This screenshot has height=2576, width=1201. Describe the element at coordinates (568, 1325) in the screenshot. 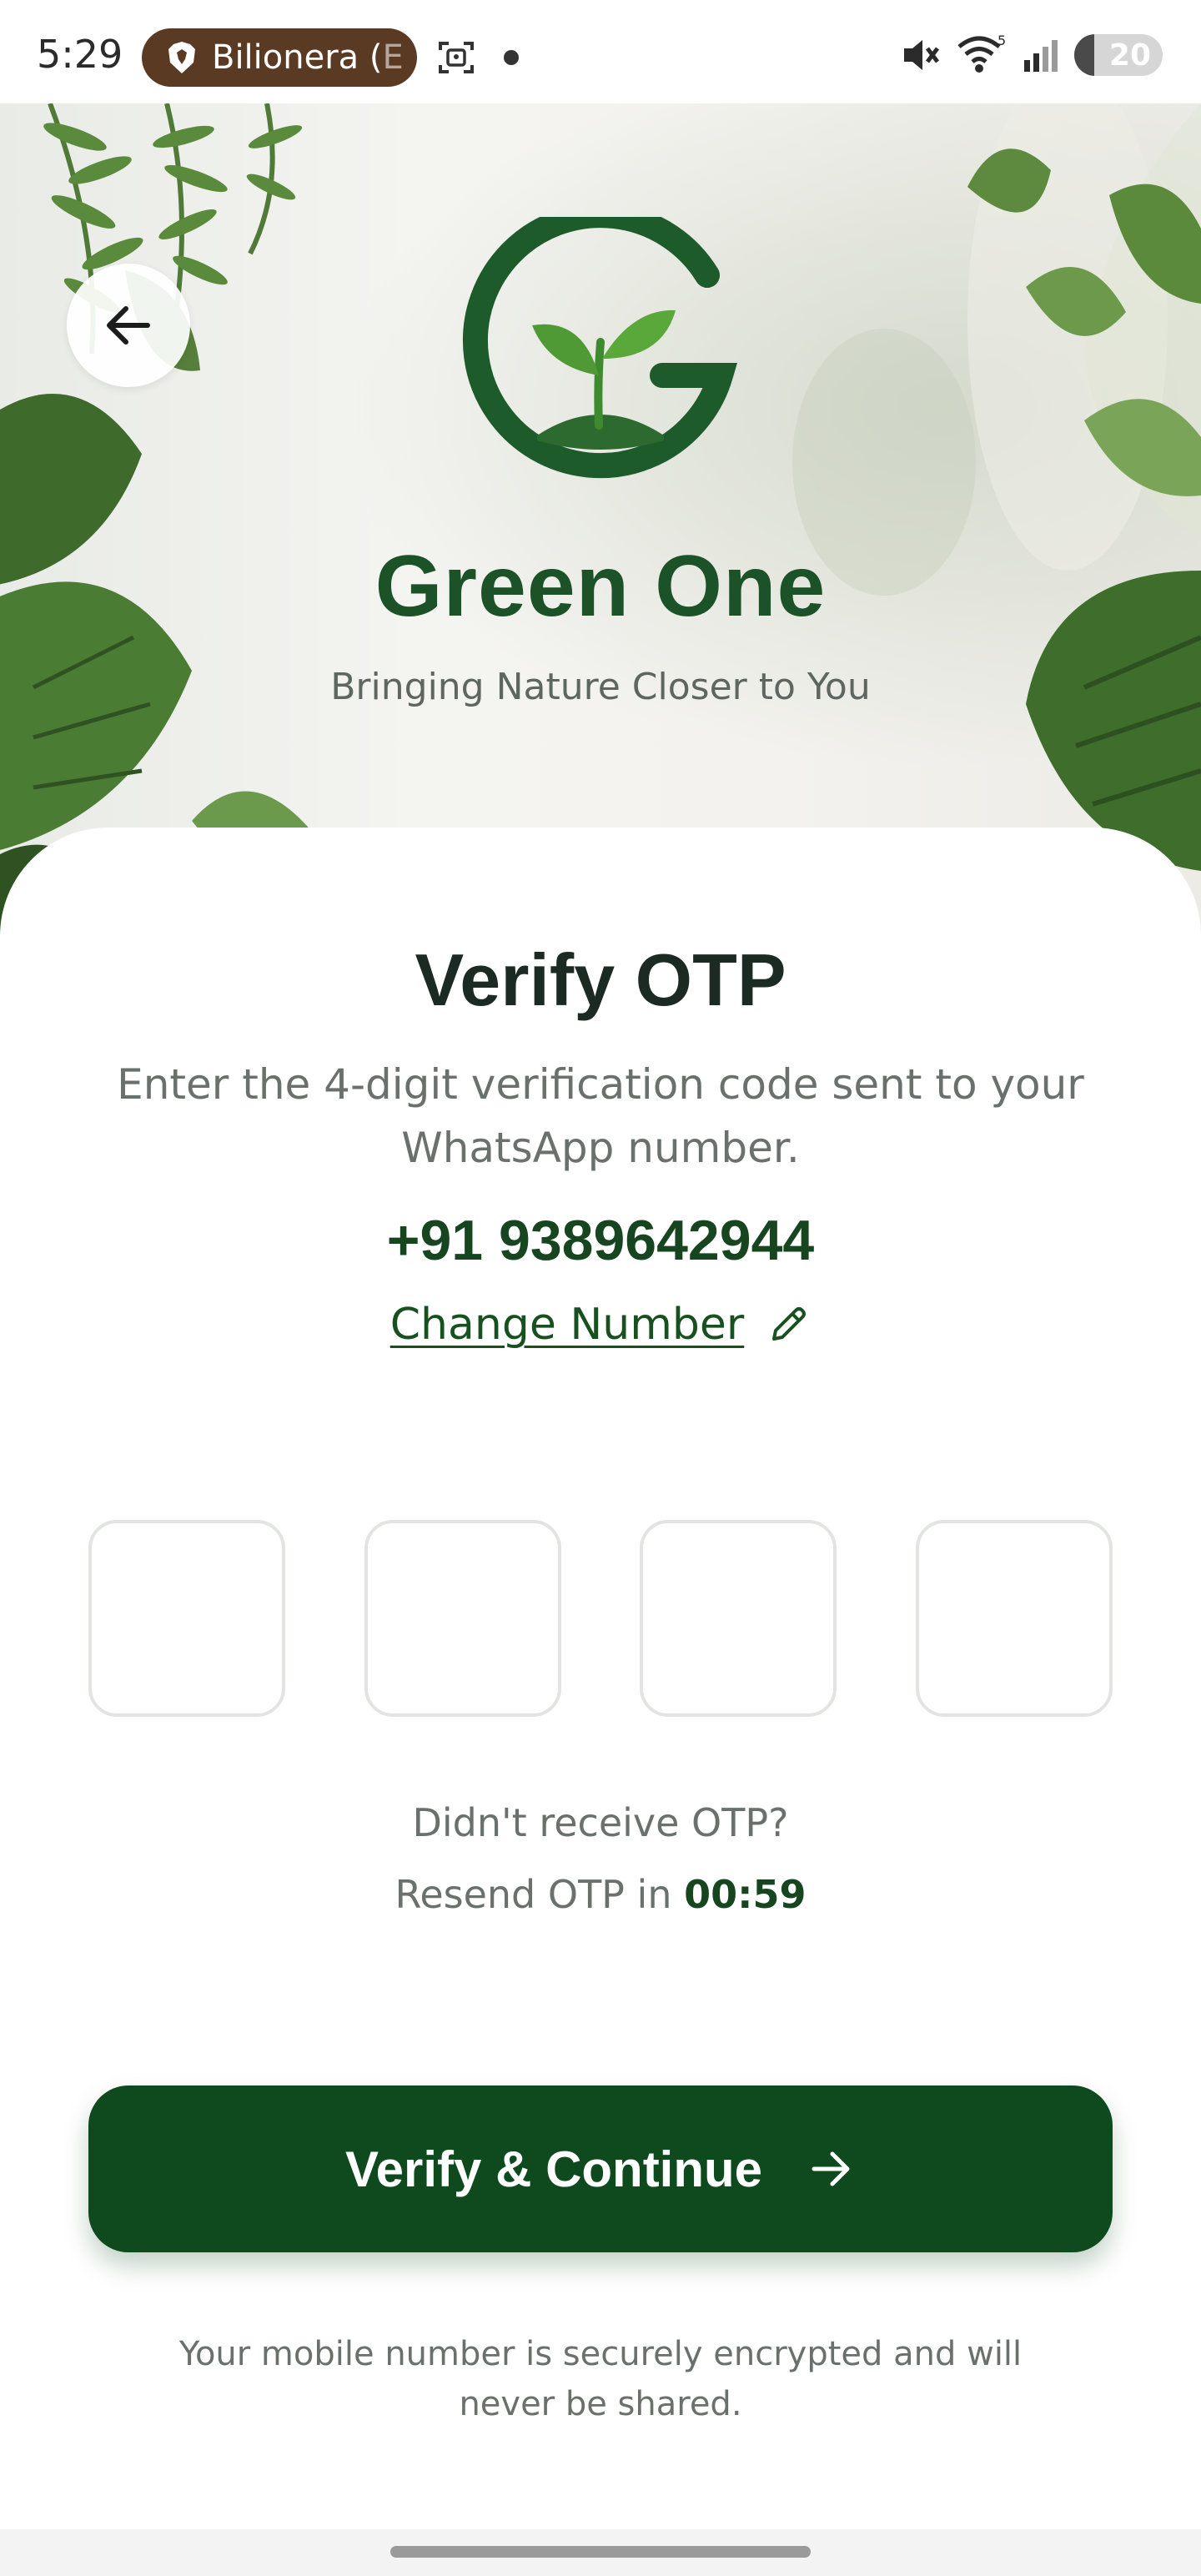

I see `change-number-label: Change Number` at that location.